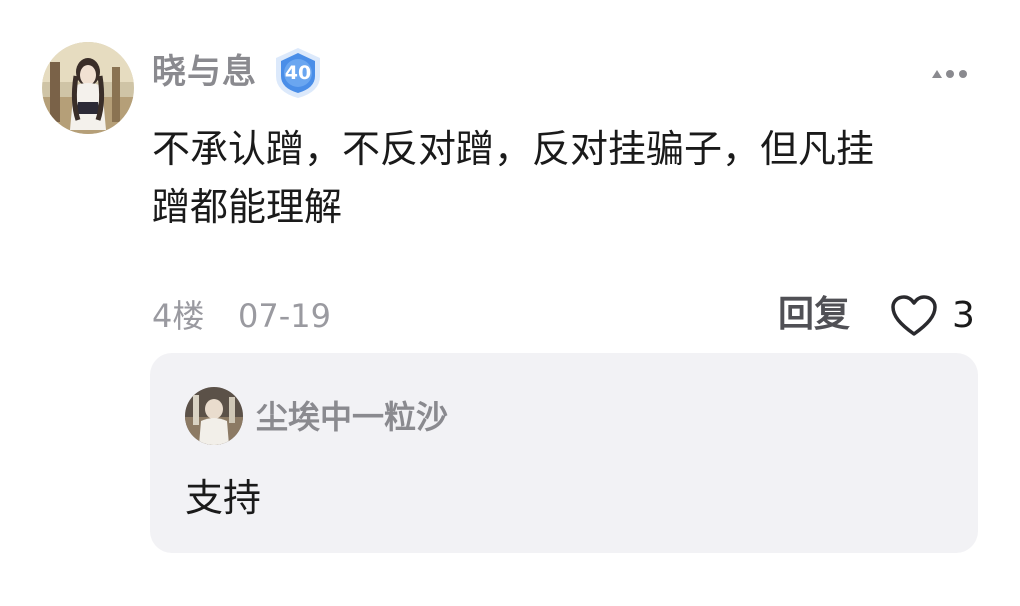  What do you see at coordinates (284, 316) in the screenshot?
I see `post-date: 07-19` at bounding box center [284, 316].